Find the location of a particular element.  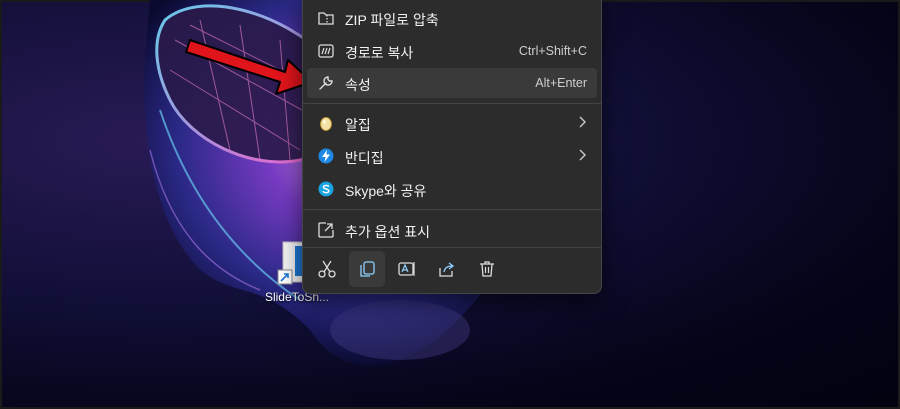

menu-item-copy-path: 경로로 복사 Ctrl+Shift+C is located at coordinates (452, 51).